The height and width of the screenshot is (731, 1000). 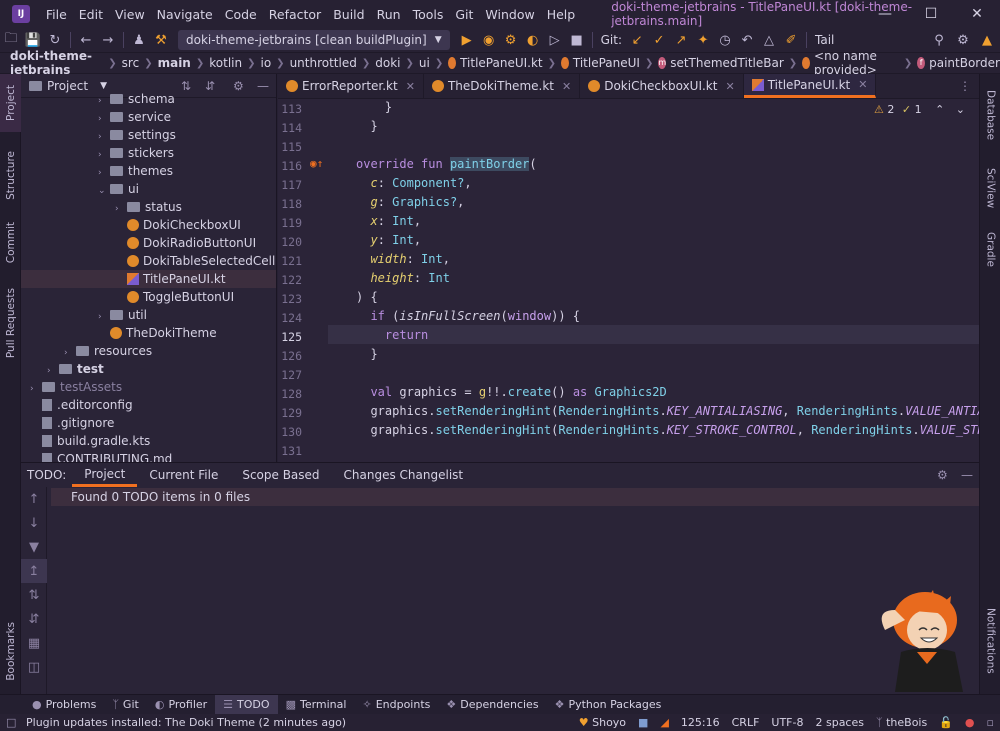 I want to click on tree-item: ⌄ ui, so click(x=148, y=189).